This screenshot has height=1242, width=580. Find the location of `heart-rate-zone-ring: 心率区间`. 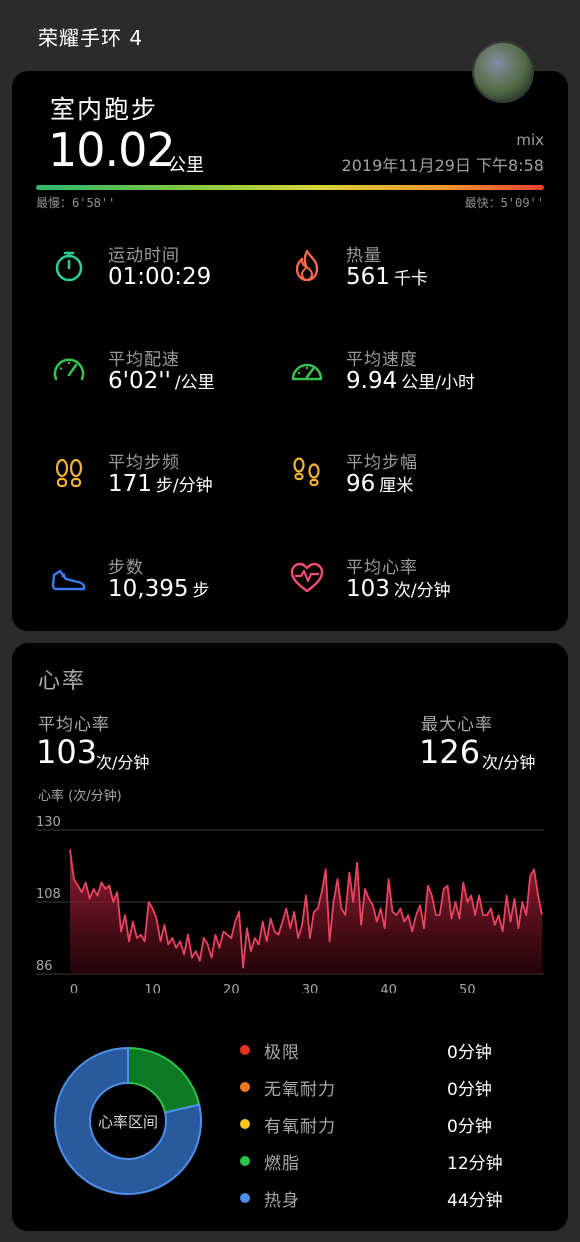

heart-rate-zone-ring: 心率区间 is located at coordinates (128, 1120).